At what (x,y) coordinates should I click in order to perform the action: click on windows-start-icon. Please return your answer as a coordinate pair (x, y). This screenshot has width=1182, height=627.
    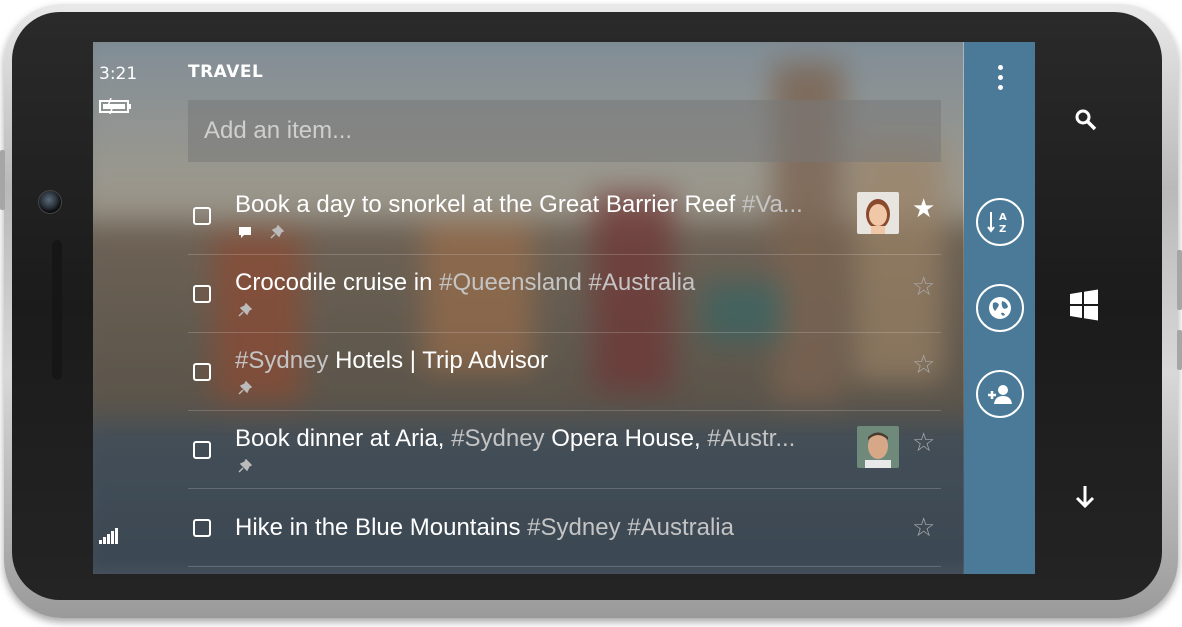
    Looking at the image, I should click on (1084, 307).